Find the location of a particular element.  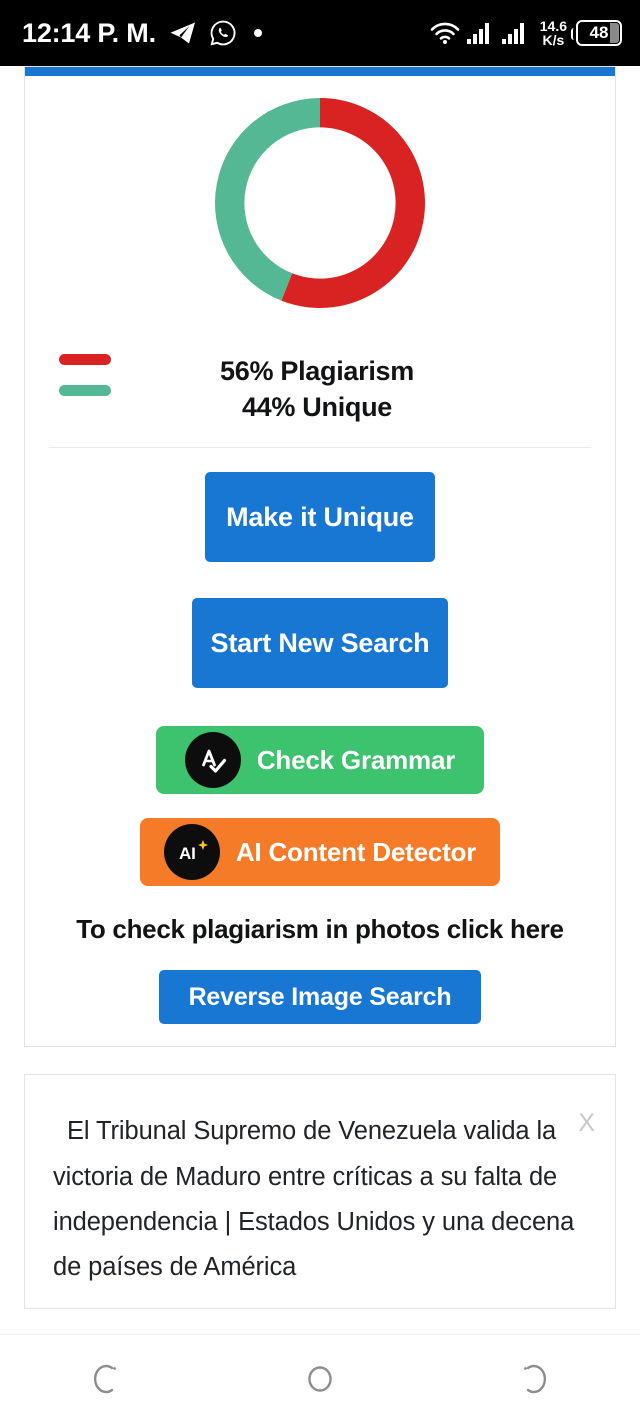

check-grammar-button: Check Grammar is located at coordinates (320, 760).